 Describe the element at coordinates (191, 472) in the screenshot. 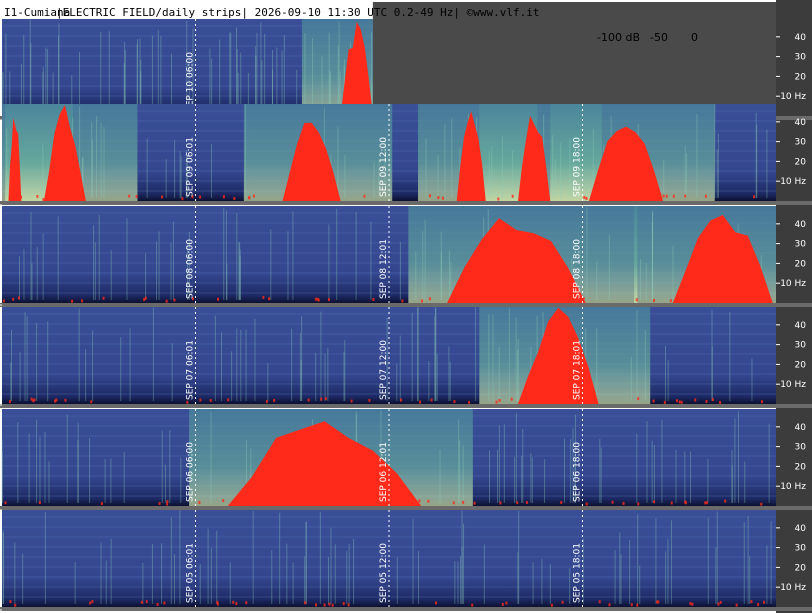

I see `time-marker-label: SEP 06 06:00` at that location.